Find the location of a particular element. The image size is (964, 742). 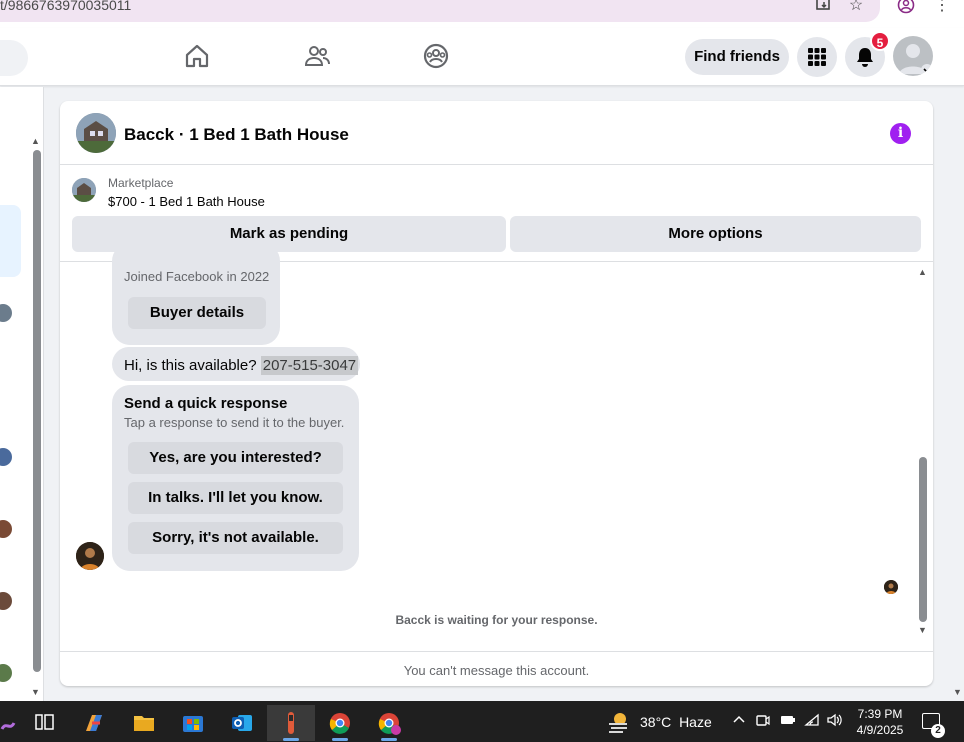

quick-response-option: Sorry, it's not available. is located at coordinates (235, 538).